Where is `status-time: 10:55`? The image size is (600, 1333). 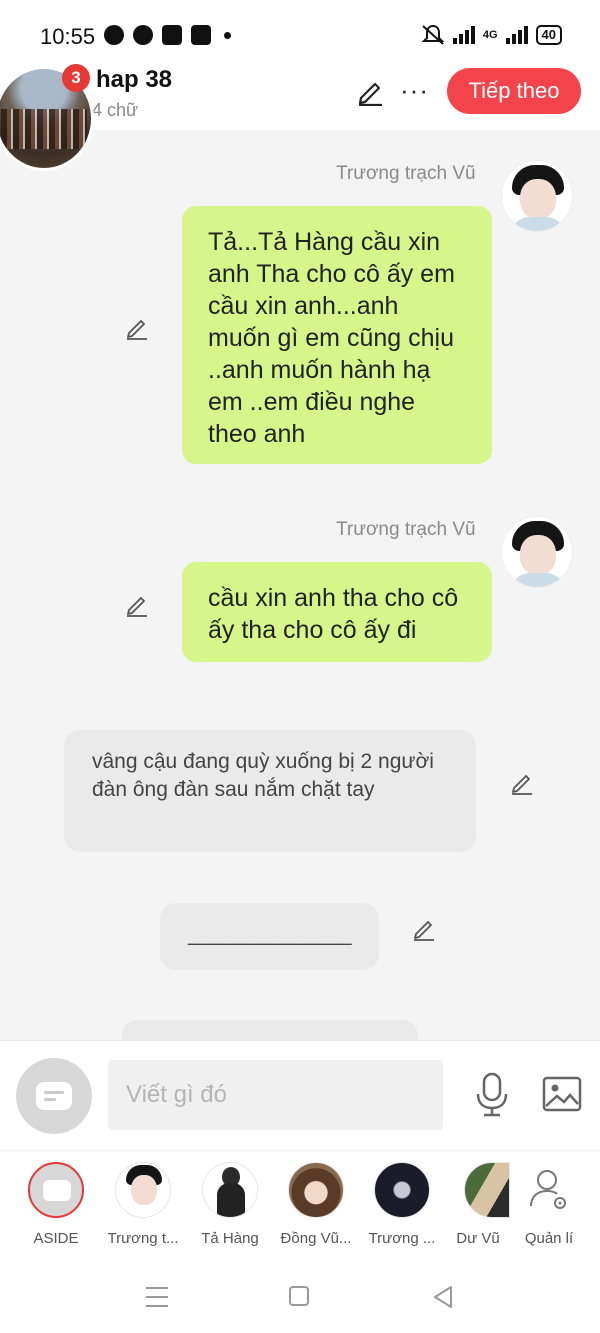
status-time: 10:55 is located at coordinates (68, 36).